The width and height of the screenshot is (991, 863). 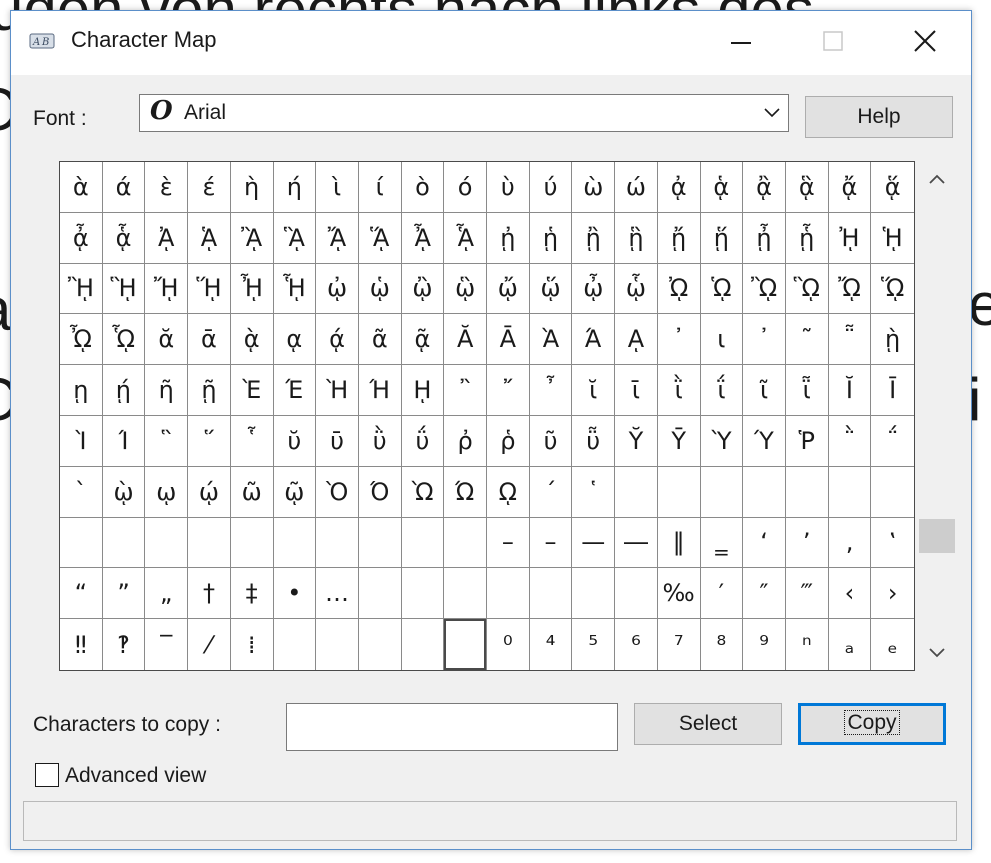 What do you see at coordinates (81, 441) in the screenshot?
I see `character-cell: Ὶ` at bounding box center [81, 441].